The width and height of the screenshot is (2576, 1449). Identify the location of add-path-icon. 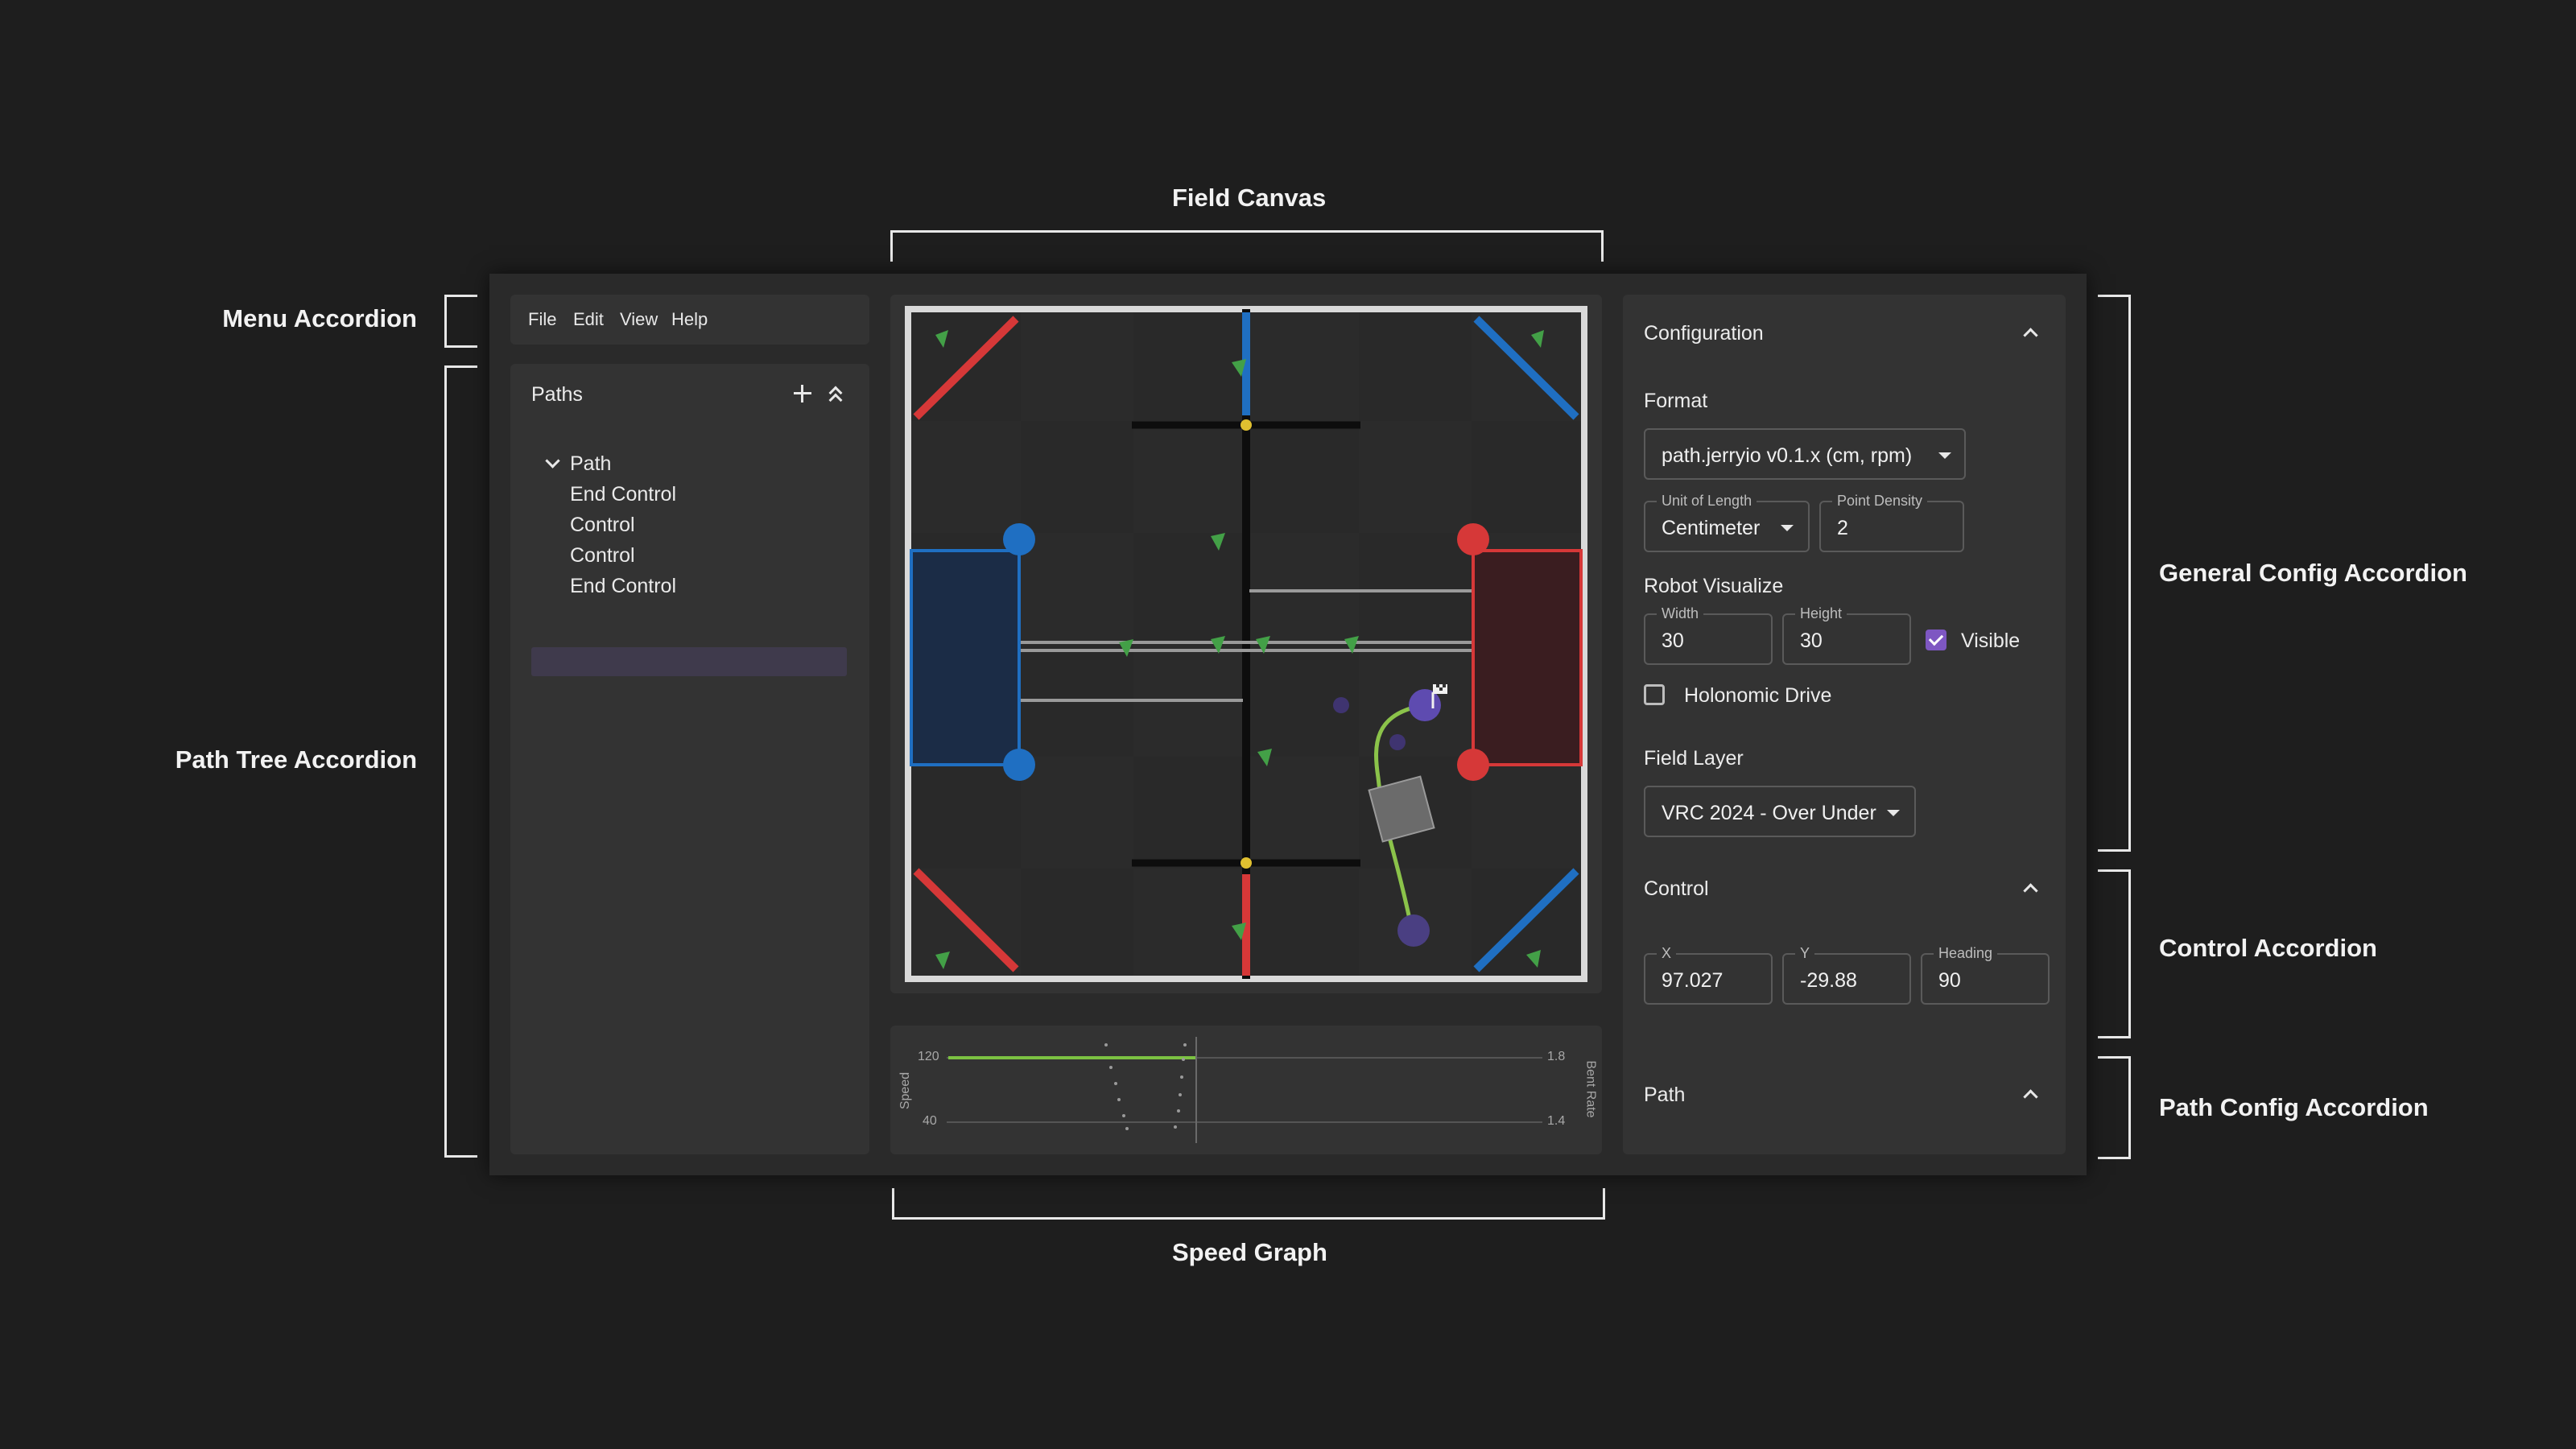
(803, 394).